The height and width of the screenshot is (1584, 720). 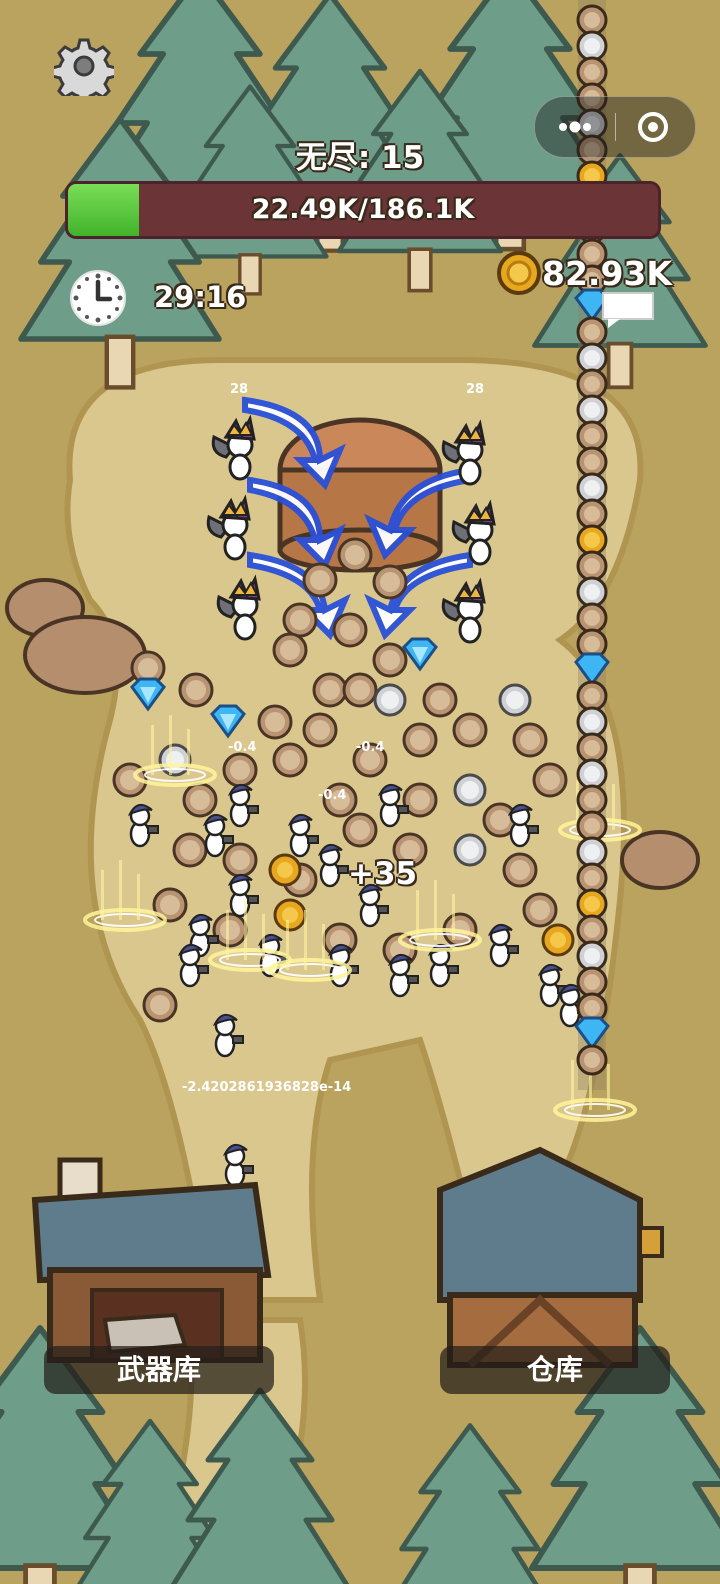 What do you see at coordinates (555, 1370) in the screenshot?
I see `warehouse-button: 仓库` at bounding box center [555, 1370].